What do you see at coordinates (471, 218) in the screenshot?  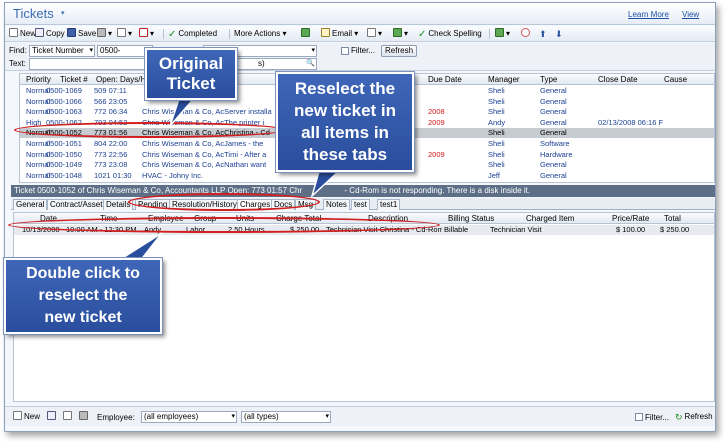 I see `column-header: Billing Status` at bounding box center [471, 218].